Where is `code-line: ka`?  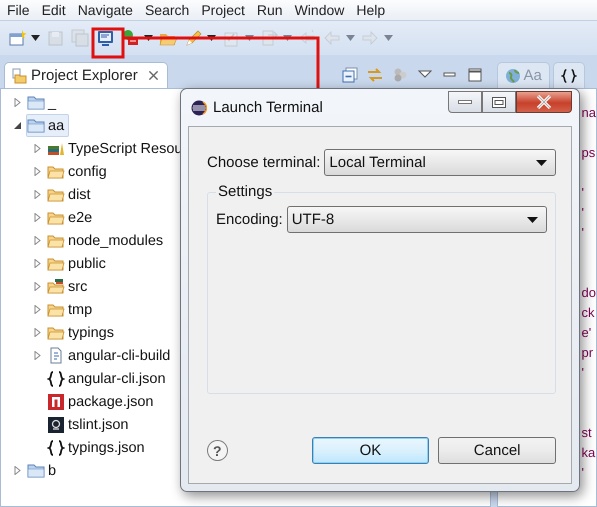 code-line: ka is located at coordinates (589, 453).